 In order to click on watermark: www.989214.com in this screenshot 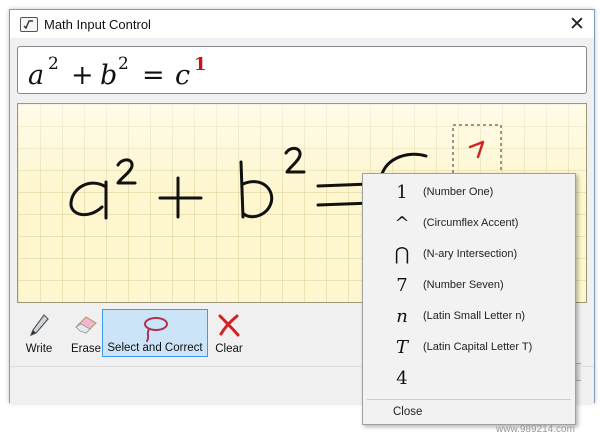, I will do `click(535, 429)`.